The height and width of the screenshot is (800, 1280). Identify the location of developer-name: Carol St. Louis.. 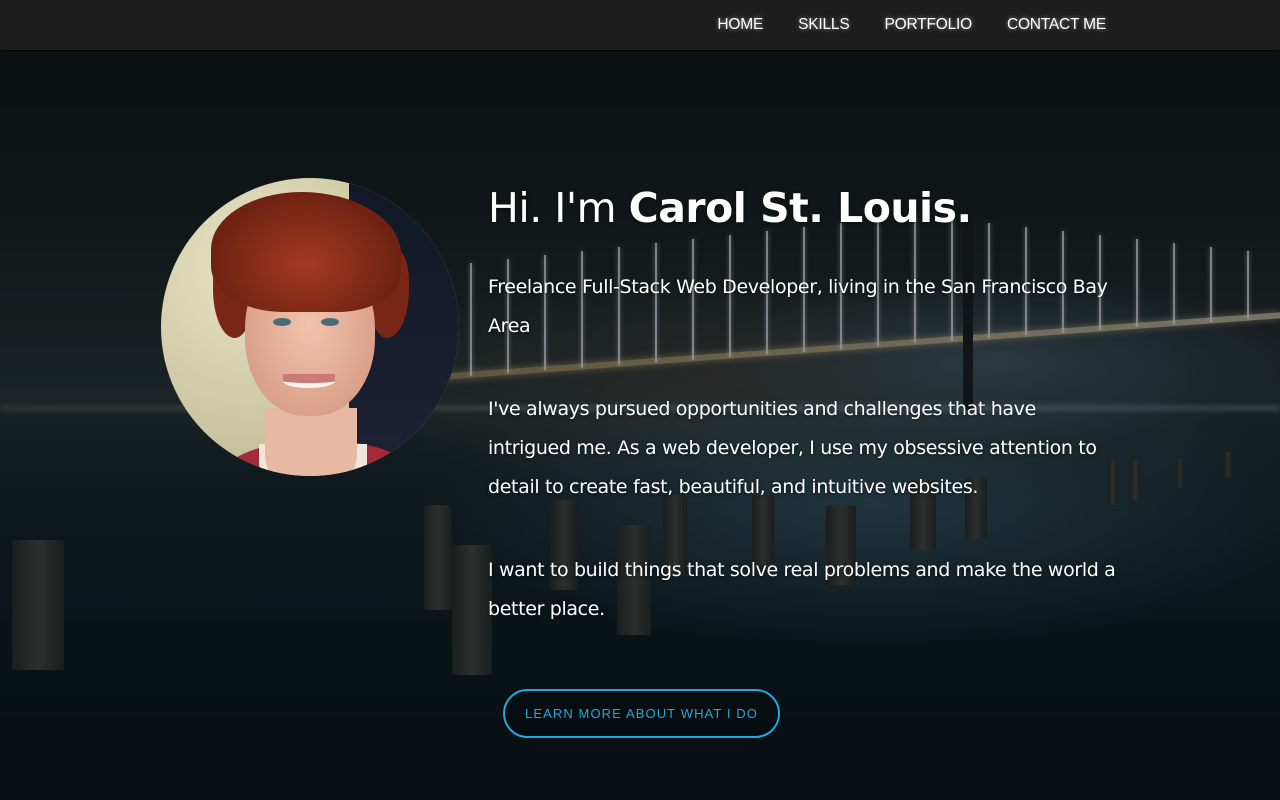
(800, 208).